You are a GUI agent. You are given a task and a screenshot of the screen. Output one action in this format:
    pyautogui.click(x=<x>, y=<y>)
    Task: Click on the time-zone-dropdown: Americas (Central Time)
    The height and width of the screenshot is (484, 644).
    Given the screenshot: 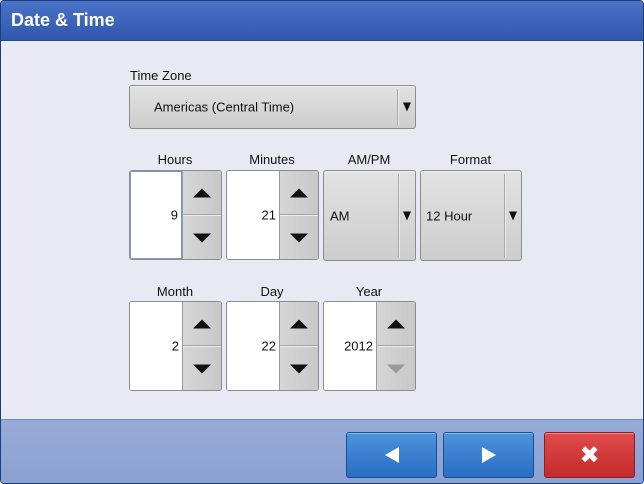 What is the action you would take?
    pyautogui.click(x=272, y=107)
    